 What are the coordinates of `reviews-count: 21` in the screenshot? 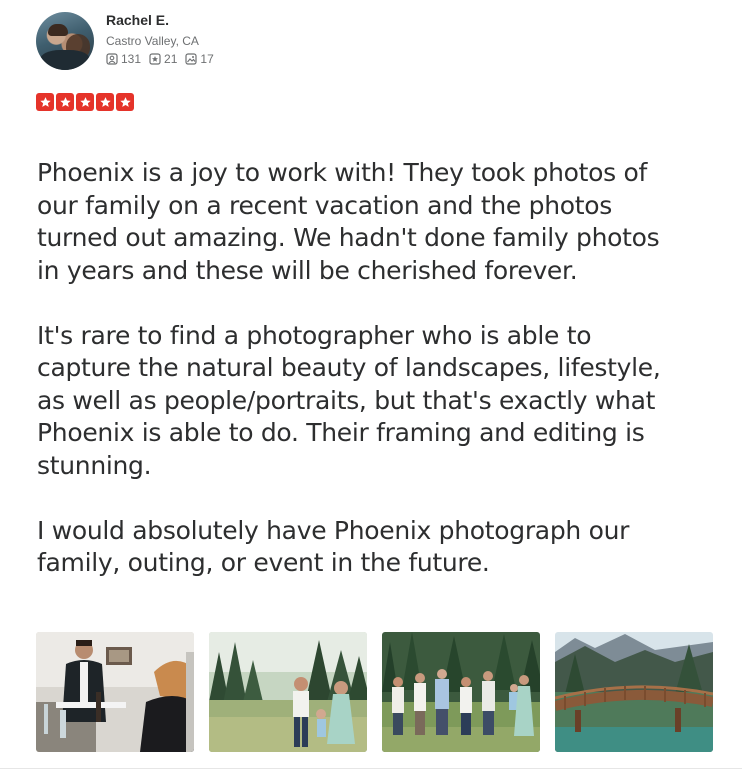 It's located at (171, 59).